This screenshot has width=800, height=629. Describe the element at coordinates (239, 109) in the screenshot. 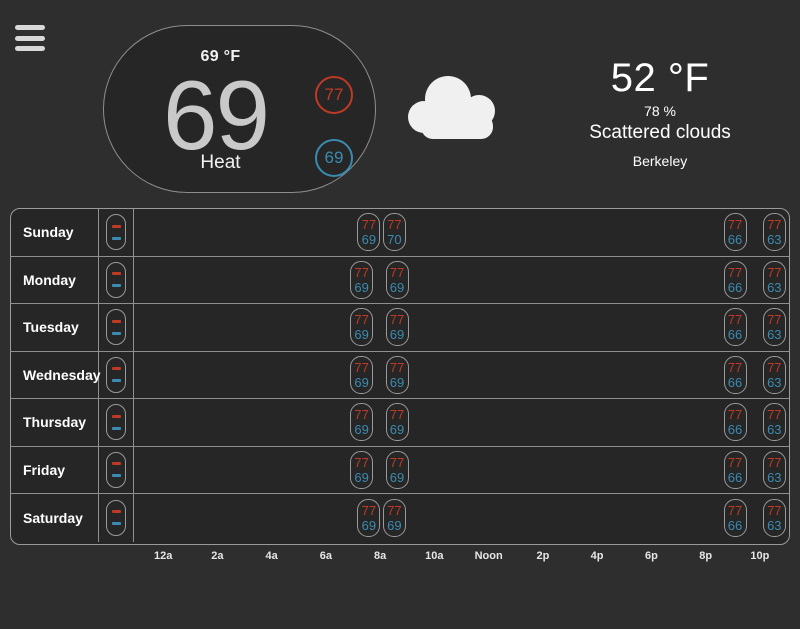

I see `thermostat-dial: 69 °F 69 Heat 77 69` at that location.